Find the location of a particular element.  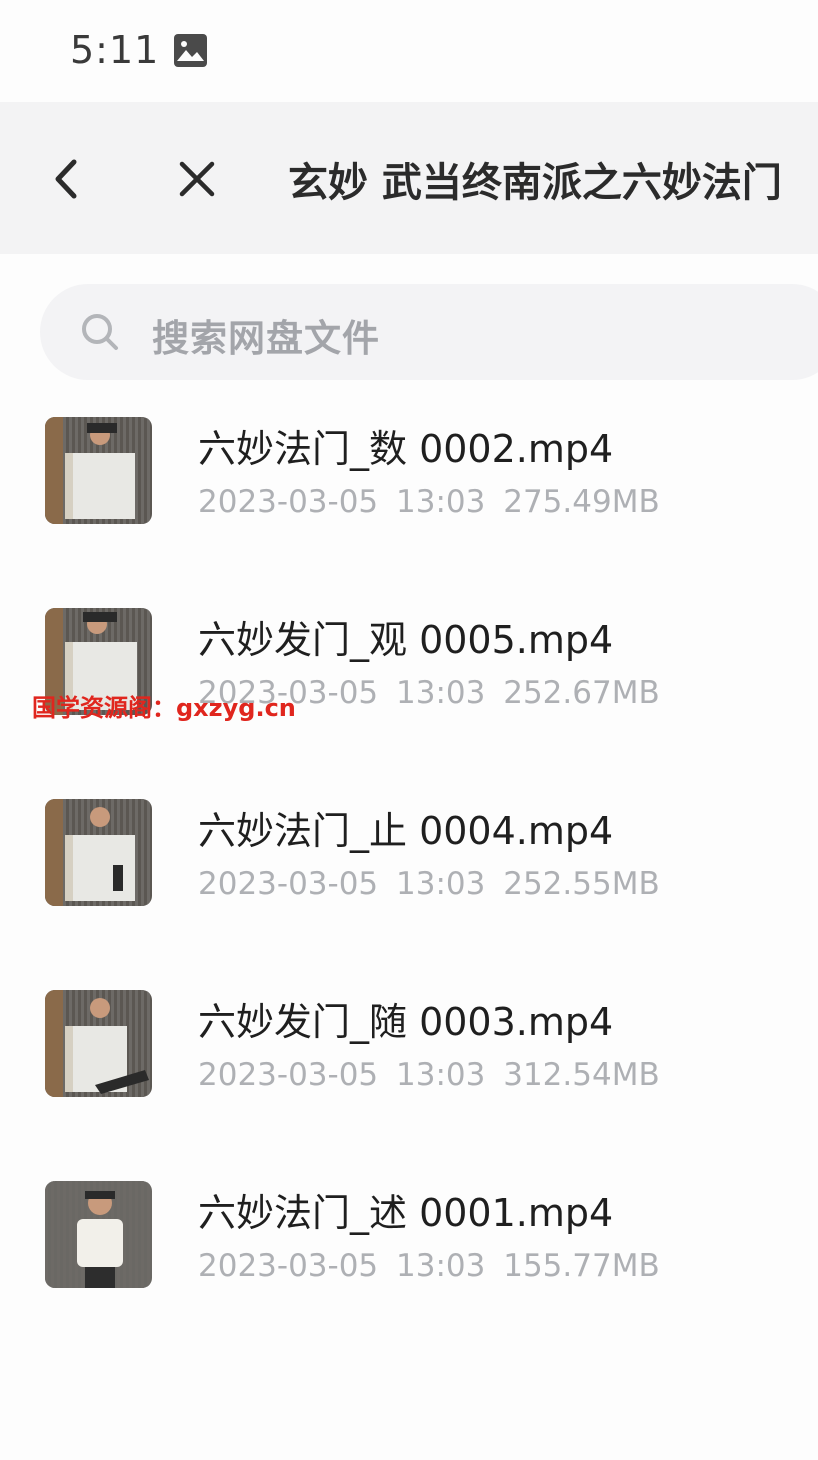

image-icon is located at coordinates (190, 50).